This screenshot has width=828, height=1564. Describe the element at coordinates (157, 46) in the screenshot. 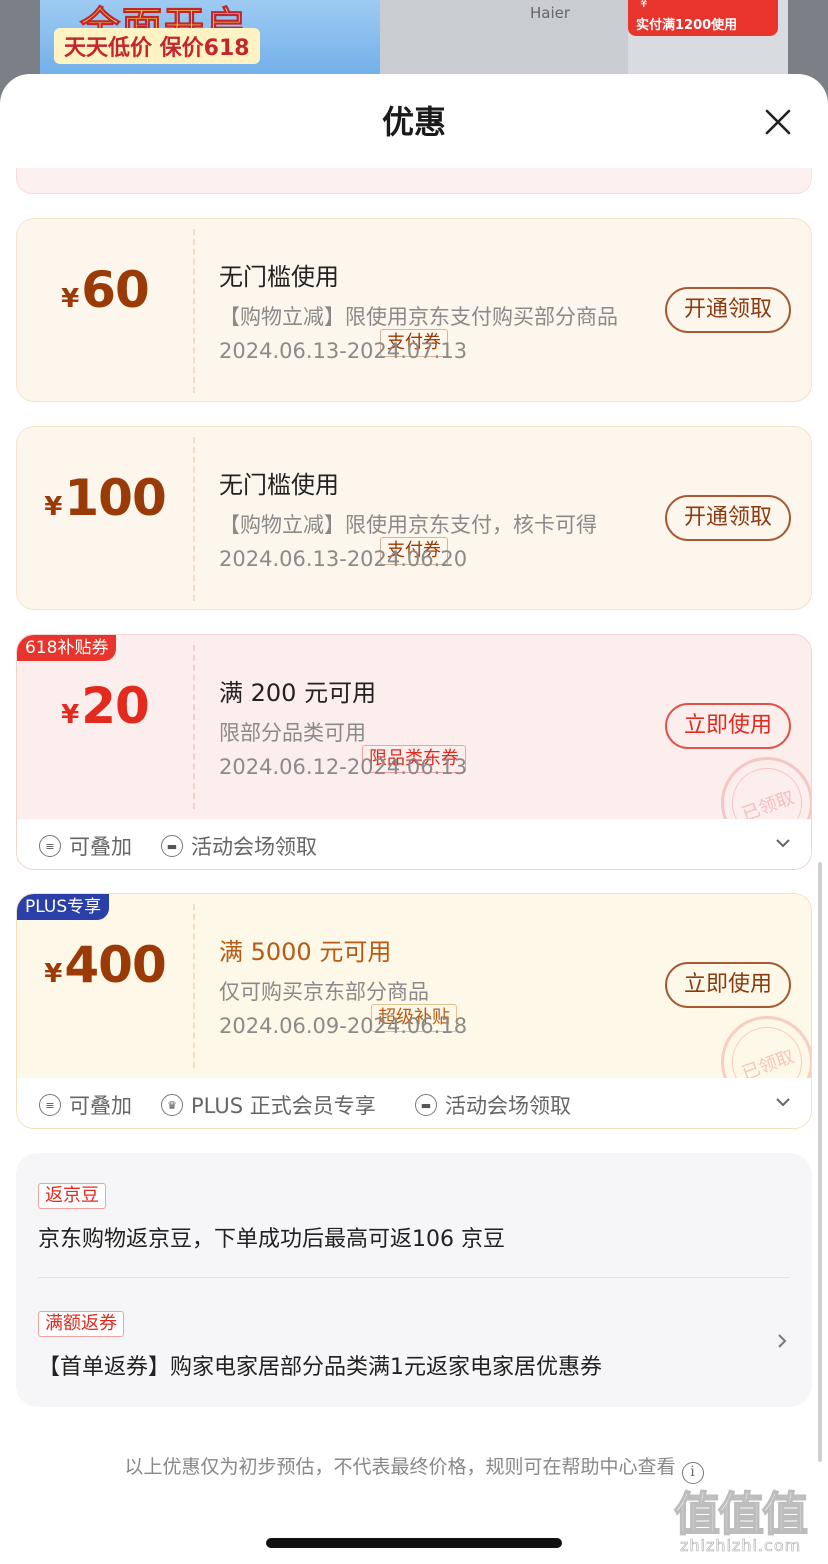

I see `banner-subline: 天天低价 保价618` at that location.